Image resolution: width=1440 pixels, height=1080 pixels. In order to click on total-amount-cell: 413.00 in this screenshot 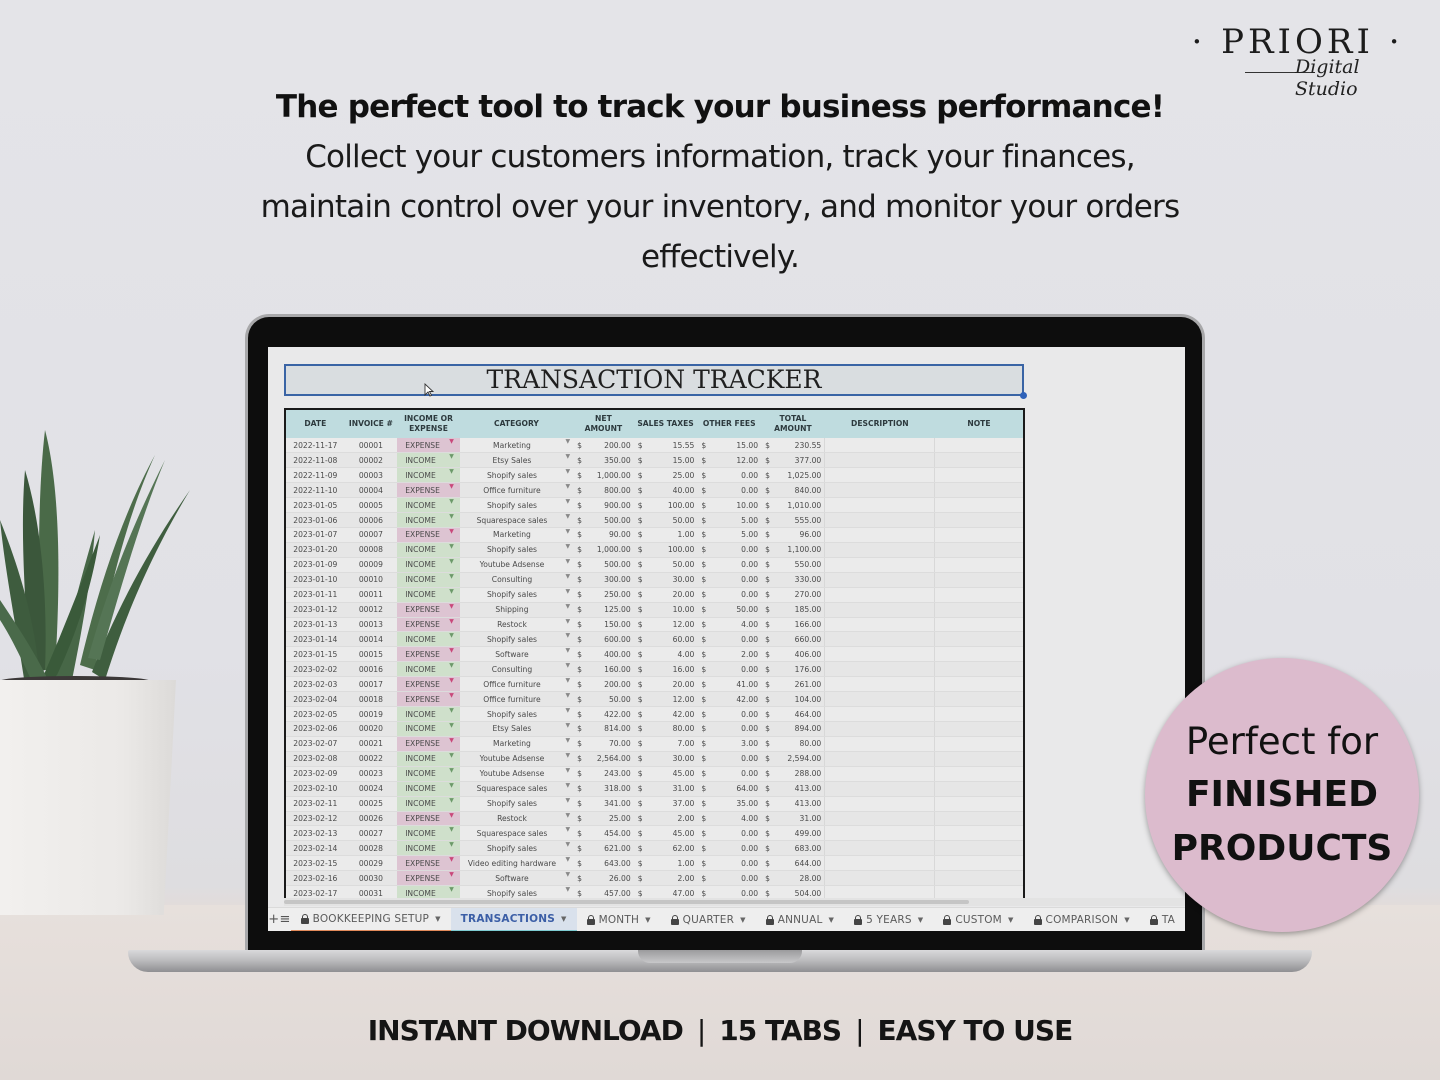, I will do `click(799, 789)`.